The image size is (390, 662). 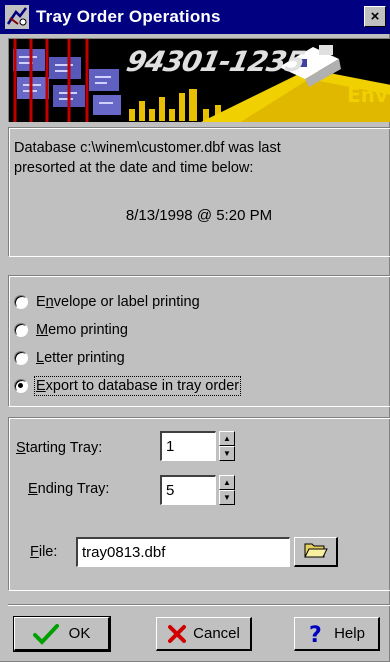 What do you see at coordinates (367, 95) in the screenshot?
I see `banner-env-text: Env` at bounding box center [367, 95].